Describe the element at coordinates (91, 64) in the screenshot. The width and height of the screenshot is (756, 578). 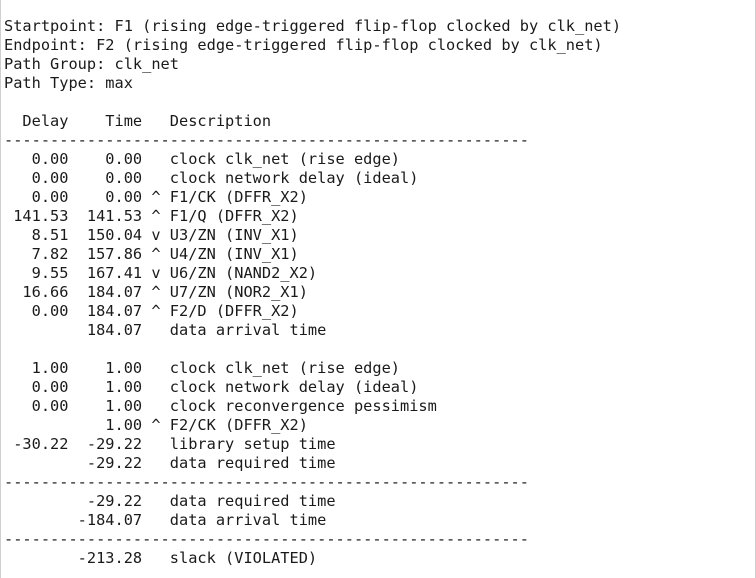
I see `path-group-line: Path Group: clk_net` at that location.